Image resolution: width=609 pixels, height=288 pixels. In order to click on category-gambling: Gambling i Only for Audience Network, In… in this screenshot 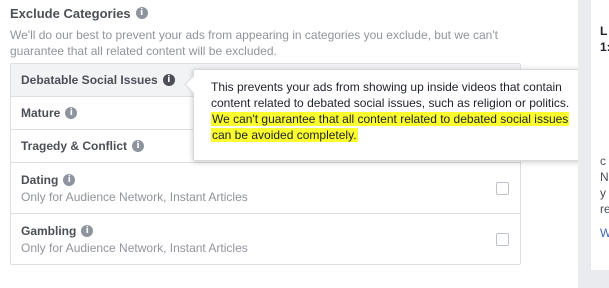, I will do `click(265, 239)`.